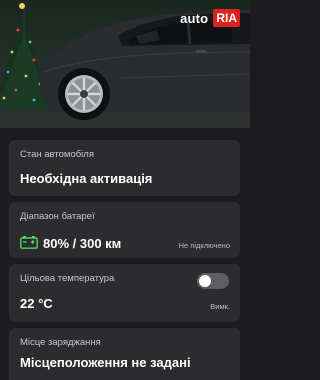 This screenshot has height=380, width=320. Describe the element at coordinates (82, 243) in the screenshot. I see `battery-range-value: 80% / 300 км` at that location.